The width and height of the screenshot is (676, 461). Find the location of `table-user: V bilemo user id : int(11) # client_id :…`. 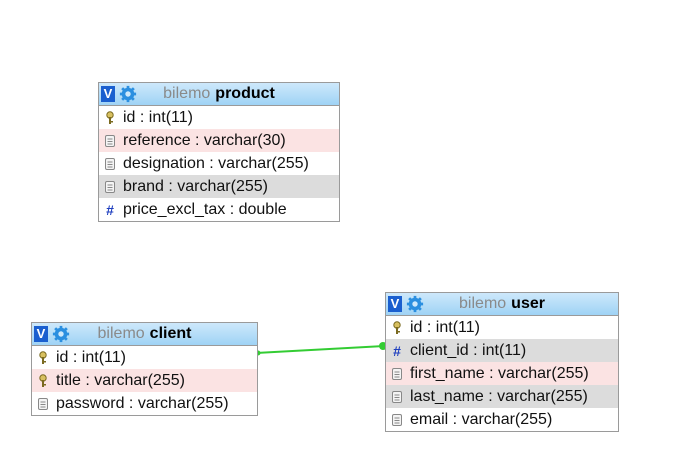

table-user: V bilemo user id : int(11) # client_id :… is located at coordinates (502, 362).